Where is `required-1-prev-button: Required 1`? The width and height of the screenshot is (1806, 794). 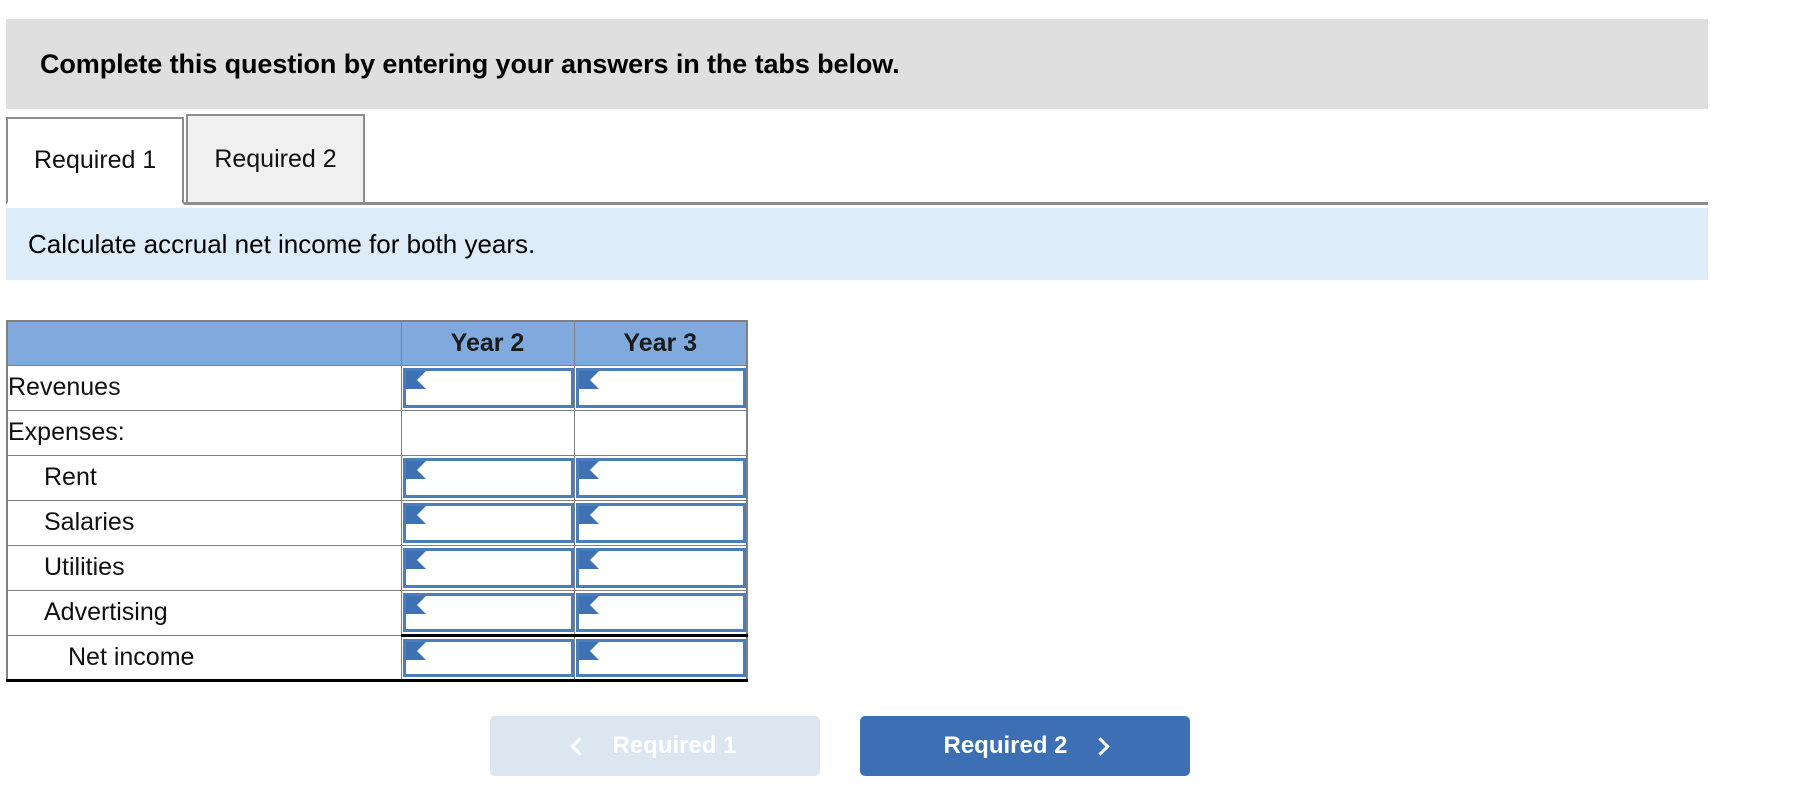 required-1-prev-button: Required 1 is located at coordinates (655, 746).